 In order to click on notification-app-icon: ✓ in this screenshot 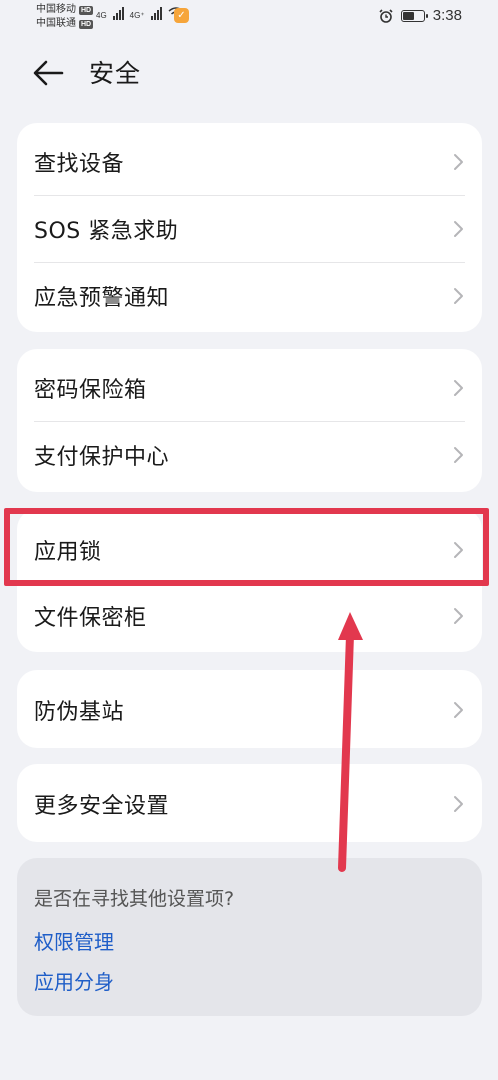, I will do `click(181, 15)`.